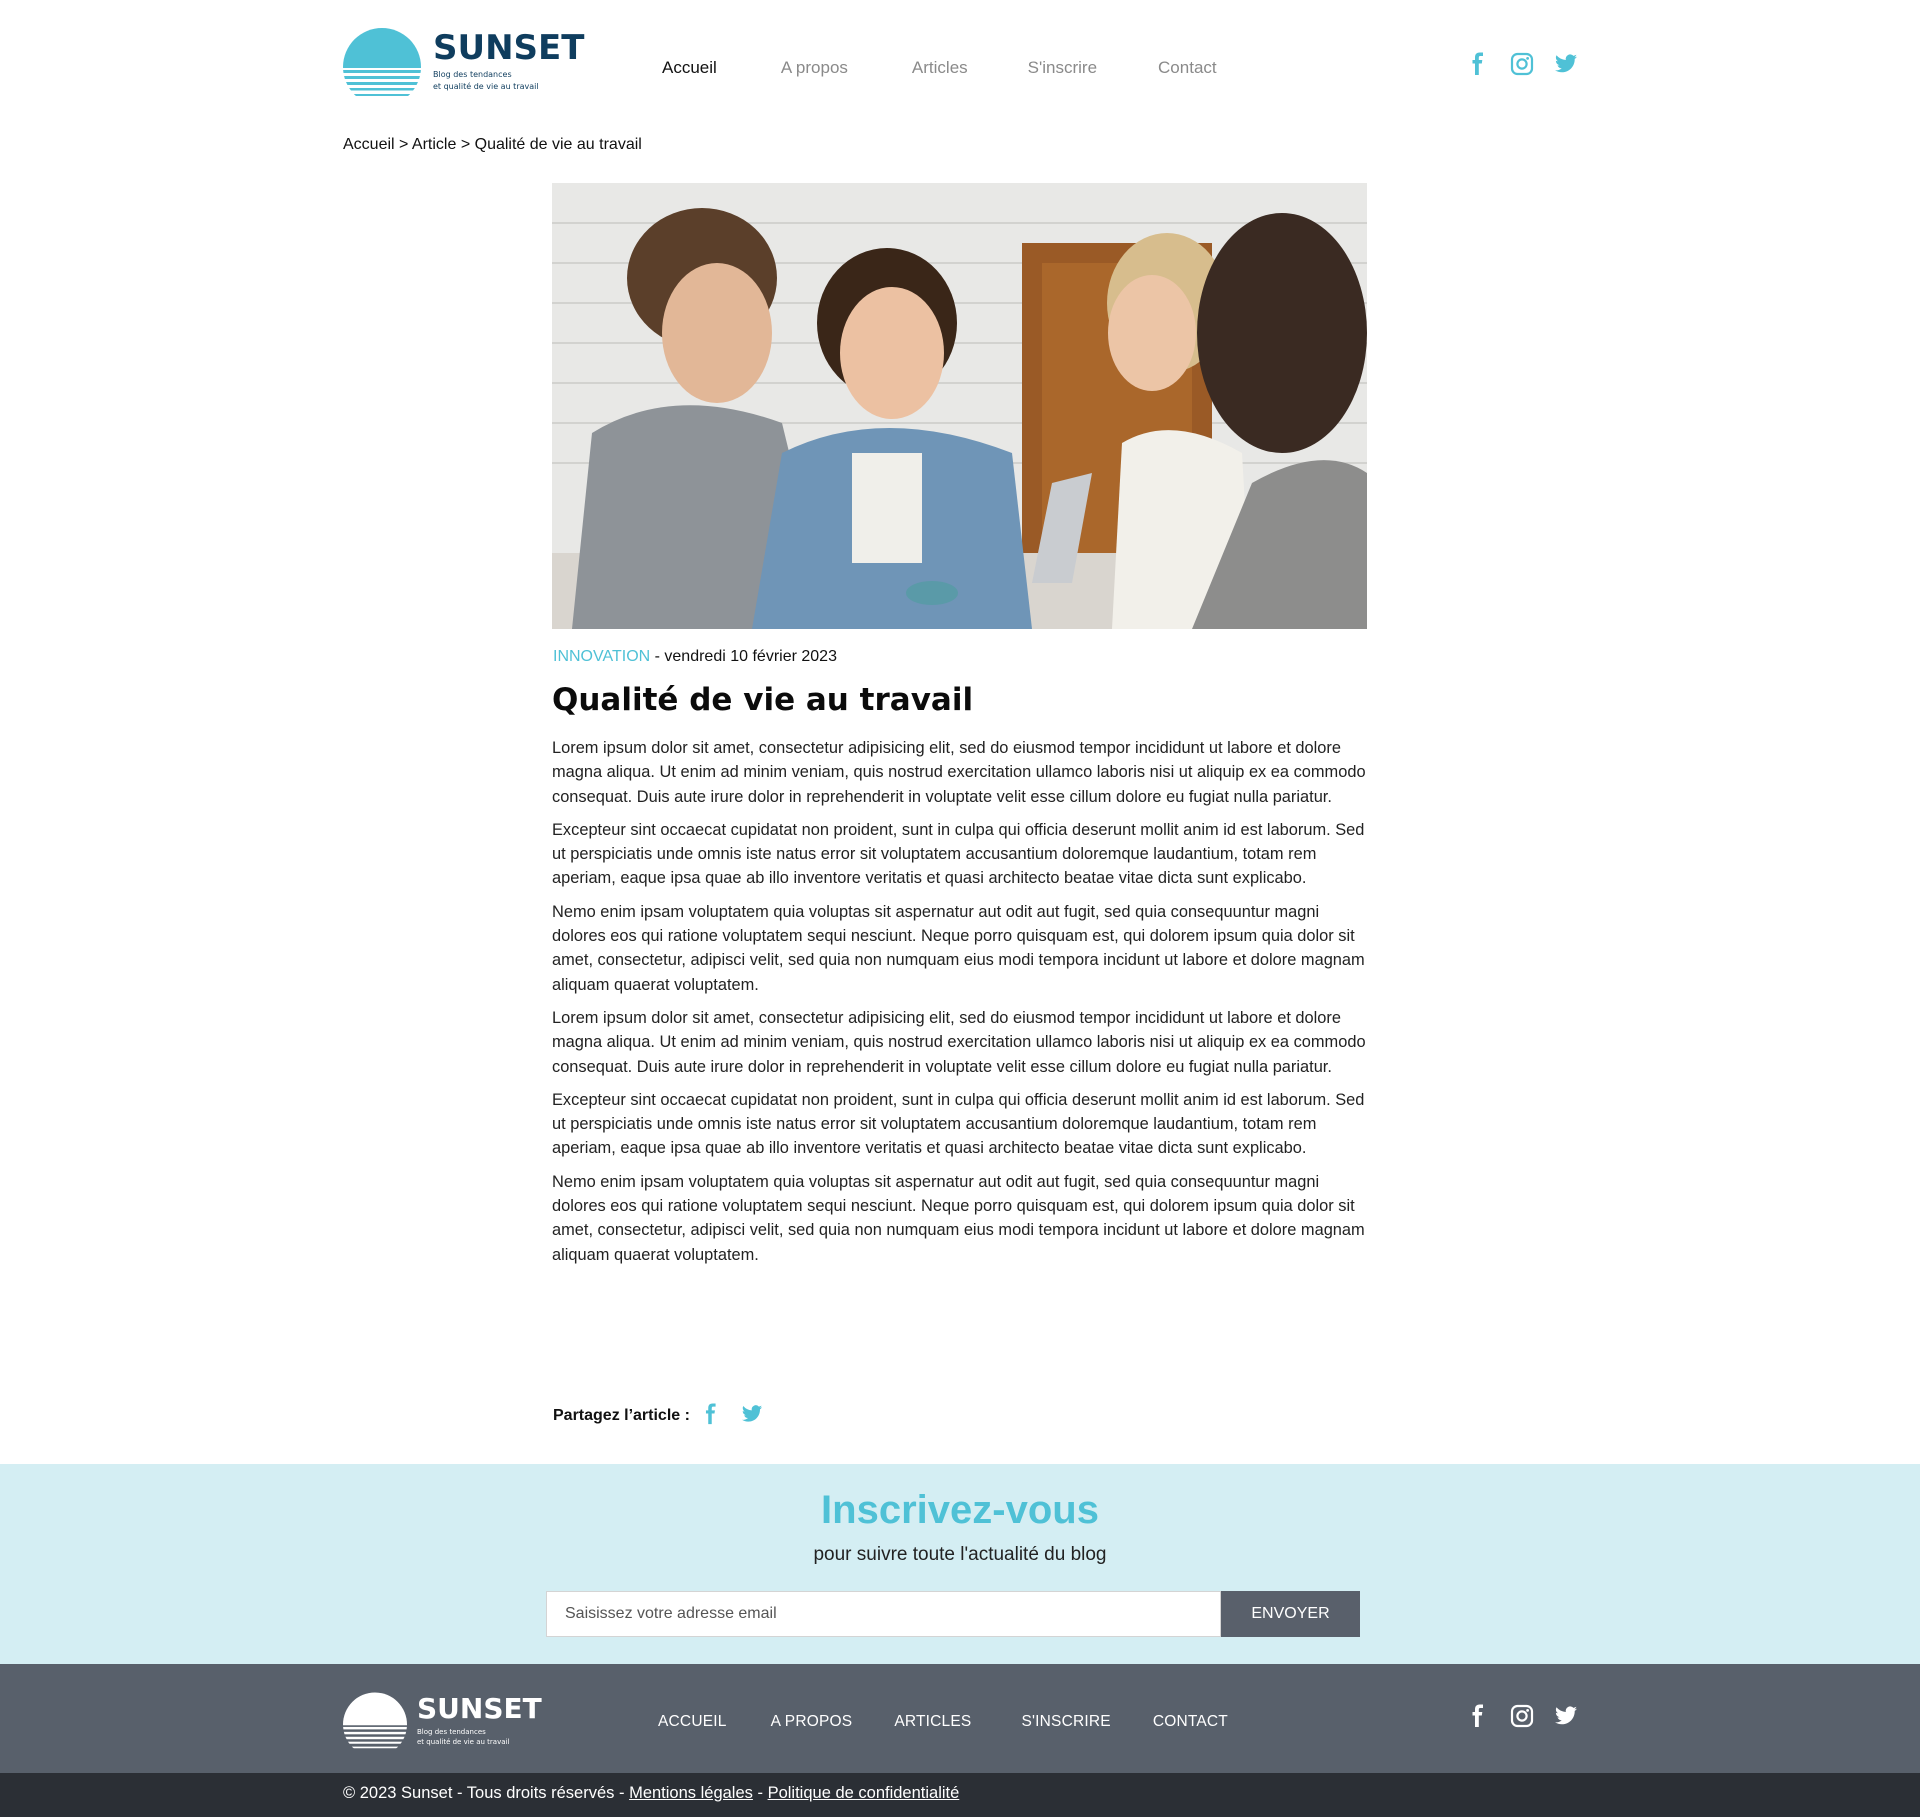 This screenshot has height=1817, width=1920. Describe the element at coordinates (1290, 1614) in the screenshot. I see `submit-button: ENVOYER` at that location.